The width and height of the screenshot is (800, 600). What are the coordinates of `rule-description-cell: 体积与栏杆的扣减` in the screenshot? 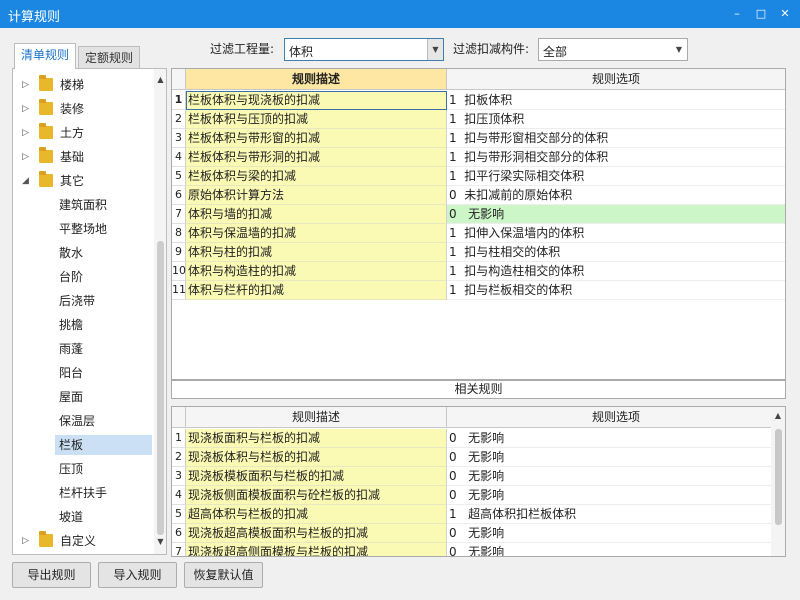 It's located at (316, 290).